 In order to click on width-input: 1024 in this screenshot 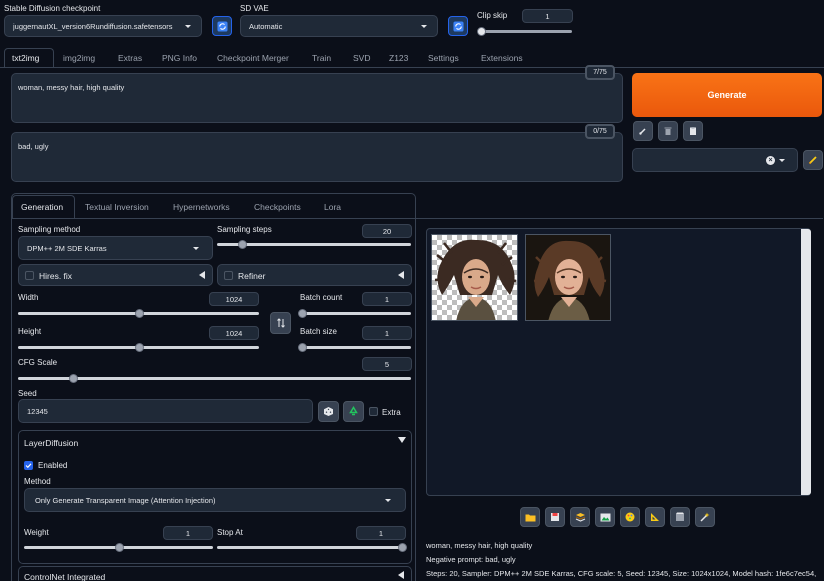, I will do `click(234, 299)`.